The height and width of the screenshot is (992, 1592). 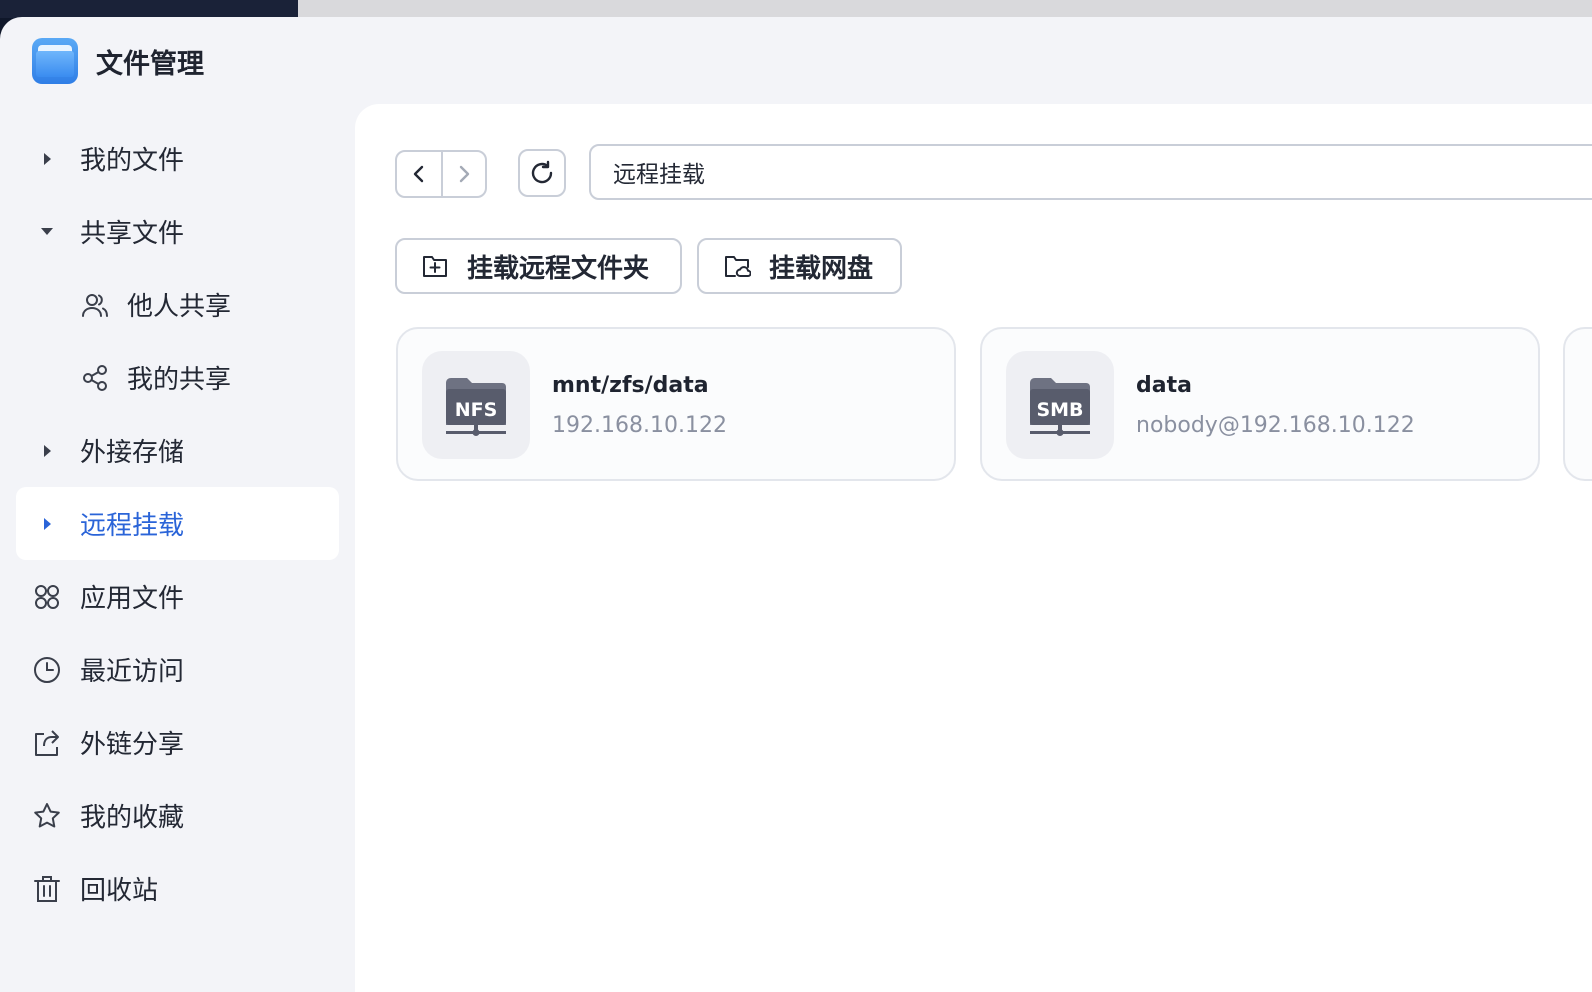 What do you see at coordinates (132, 234) in the screenshot?
I see `sidebar-item-label: 共享文件` at bounding box center [132, 234].